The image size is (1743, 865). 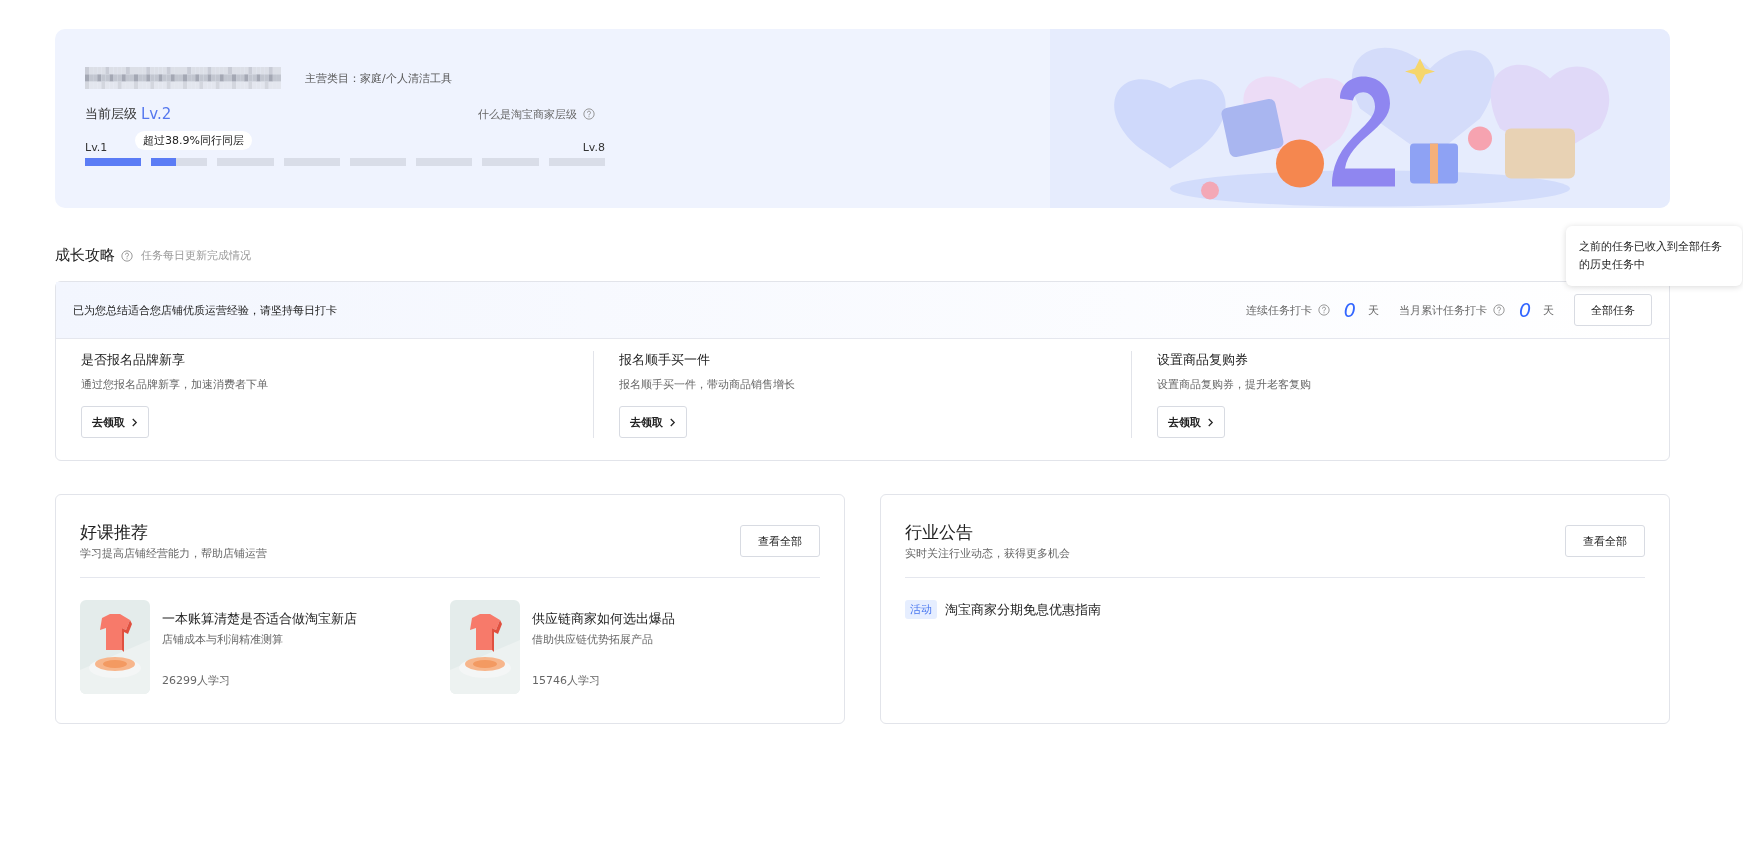 What do you see at coordinates (133, 360) in the screenshot?
I see `task-title: 是否报名品牌新享` at bounding box center [133, 360].